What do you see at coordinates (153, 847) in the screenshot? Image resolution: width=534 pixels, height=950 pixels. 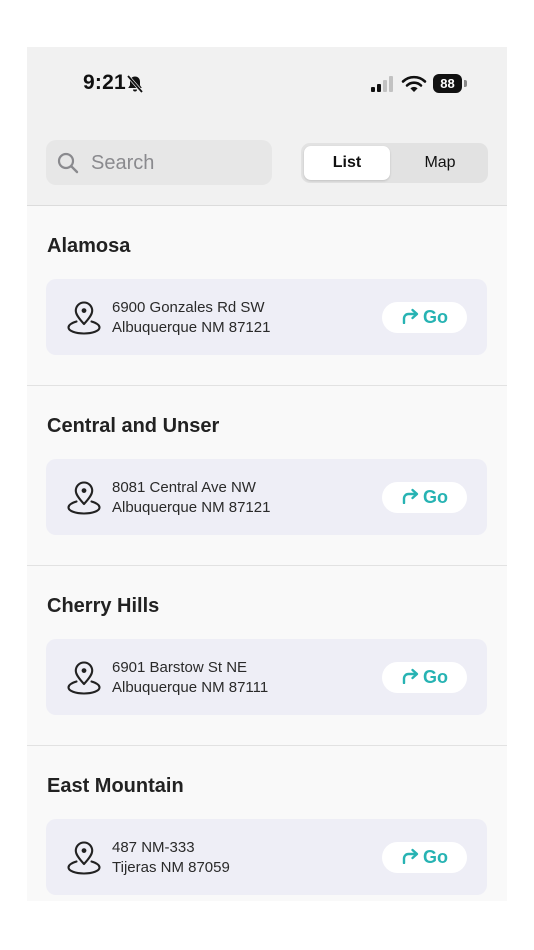 I see `address-line-1: 487 NM-333` at bounding box center [153, 847].